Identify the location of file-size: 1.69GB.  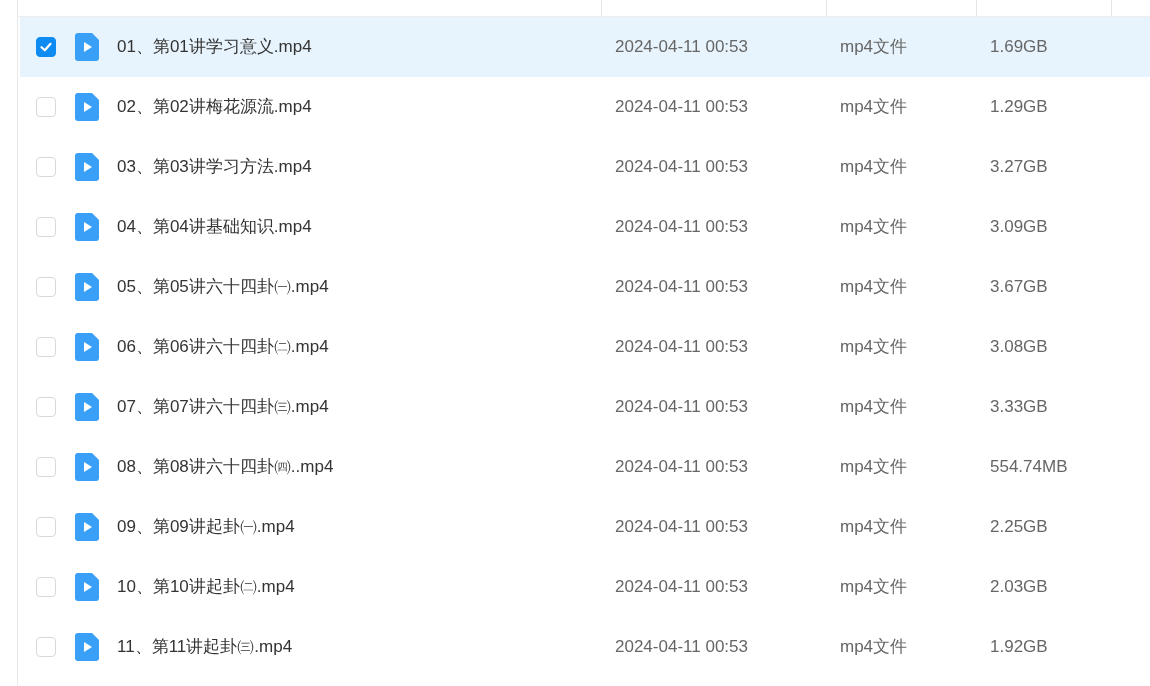
(1019, 47).